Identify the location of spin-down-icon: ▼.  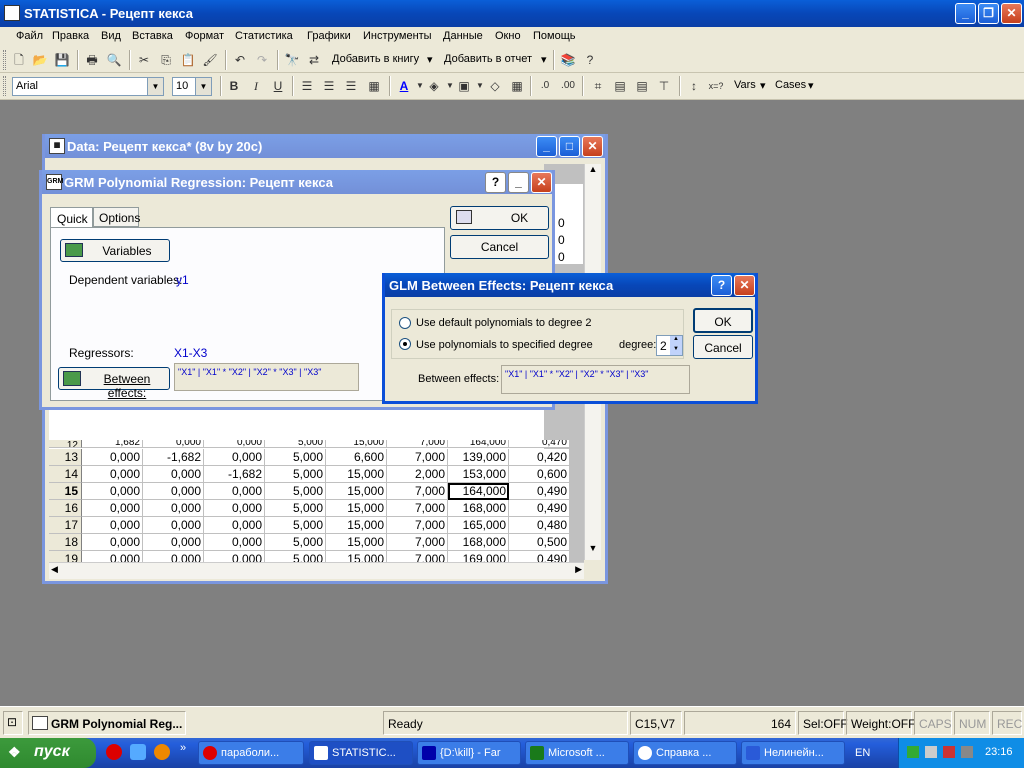
(676, 350).